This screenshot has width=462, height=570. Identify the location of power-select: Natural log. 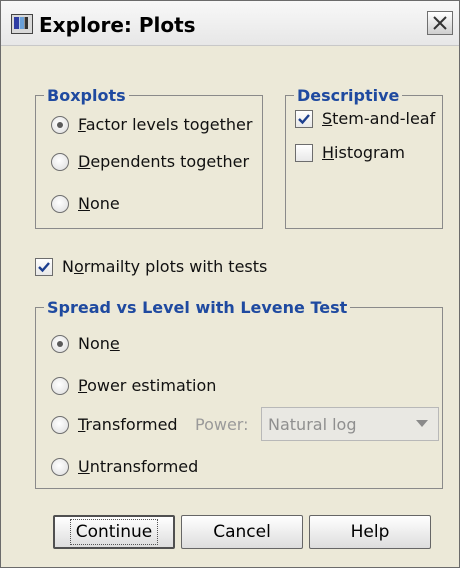
(350, 424).